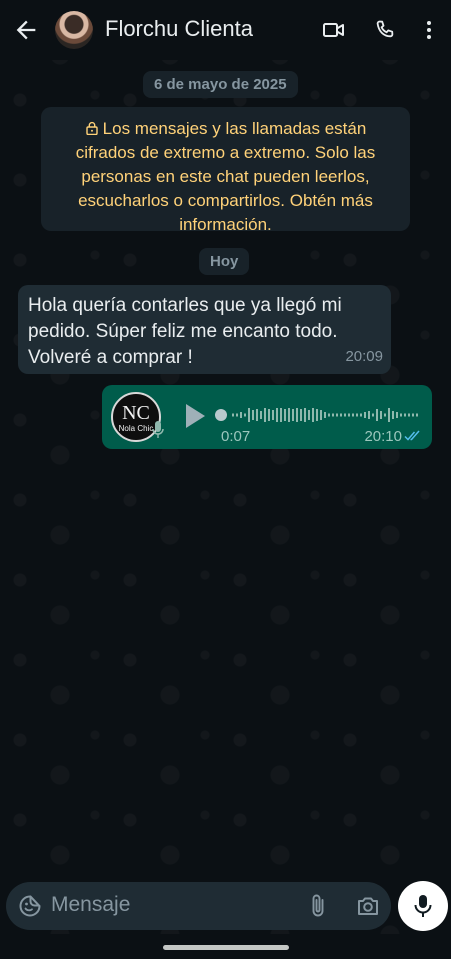 This screenshot has width=451, height=959. Describe the element at coordinates (26, 30) in the screenshot. I see `back-arrow-icon` at that location.